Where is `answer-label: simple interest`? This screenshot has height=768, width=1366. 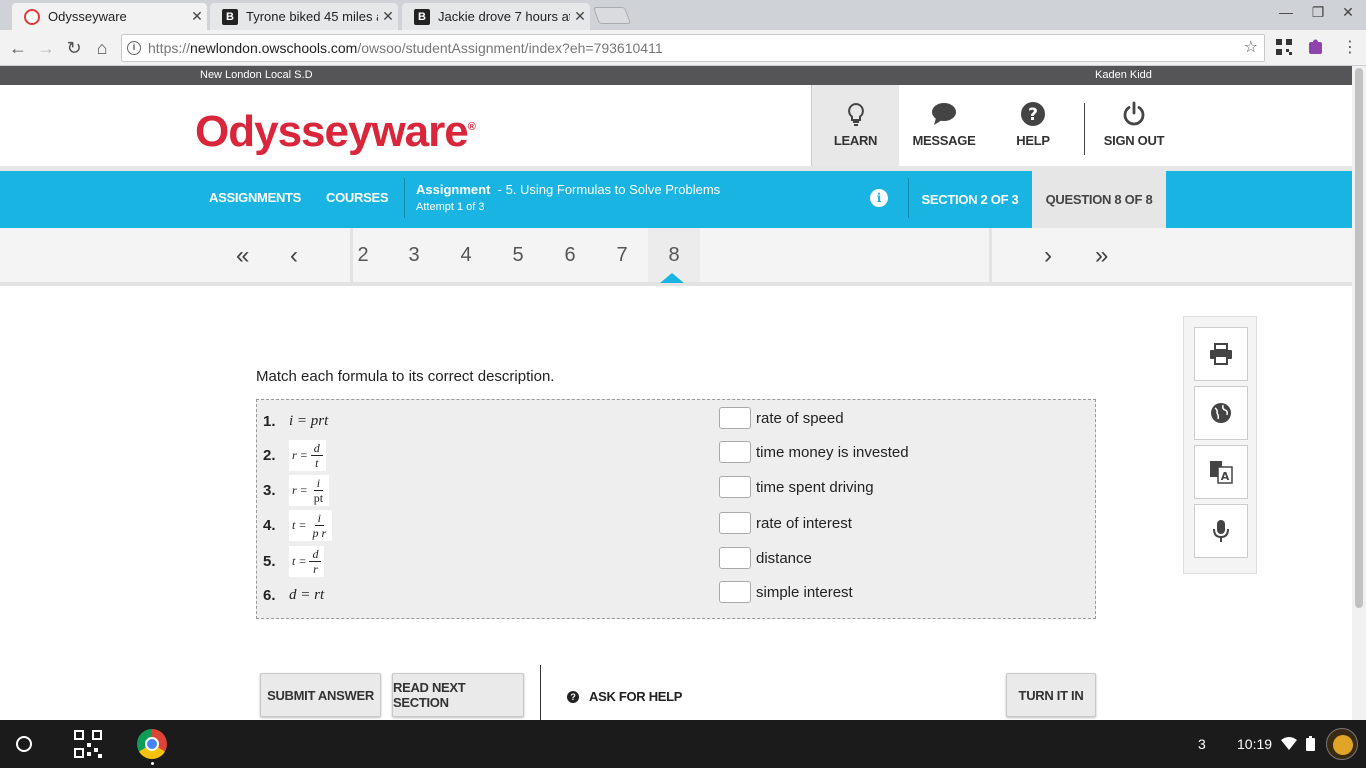
answer-label: simple interest is located at coordinates (804, 592).